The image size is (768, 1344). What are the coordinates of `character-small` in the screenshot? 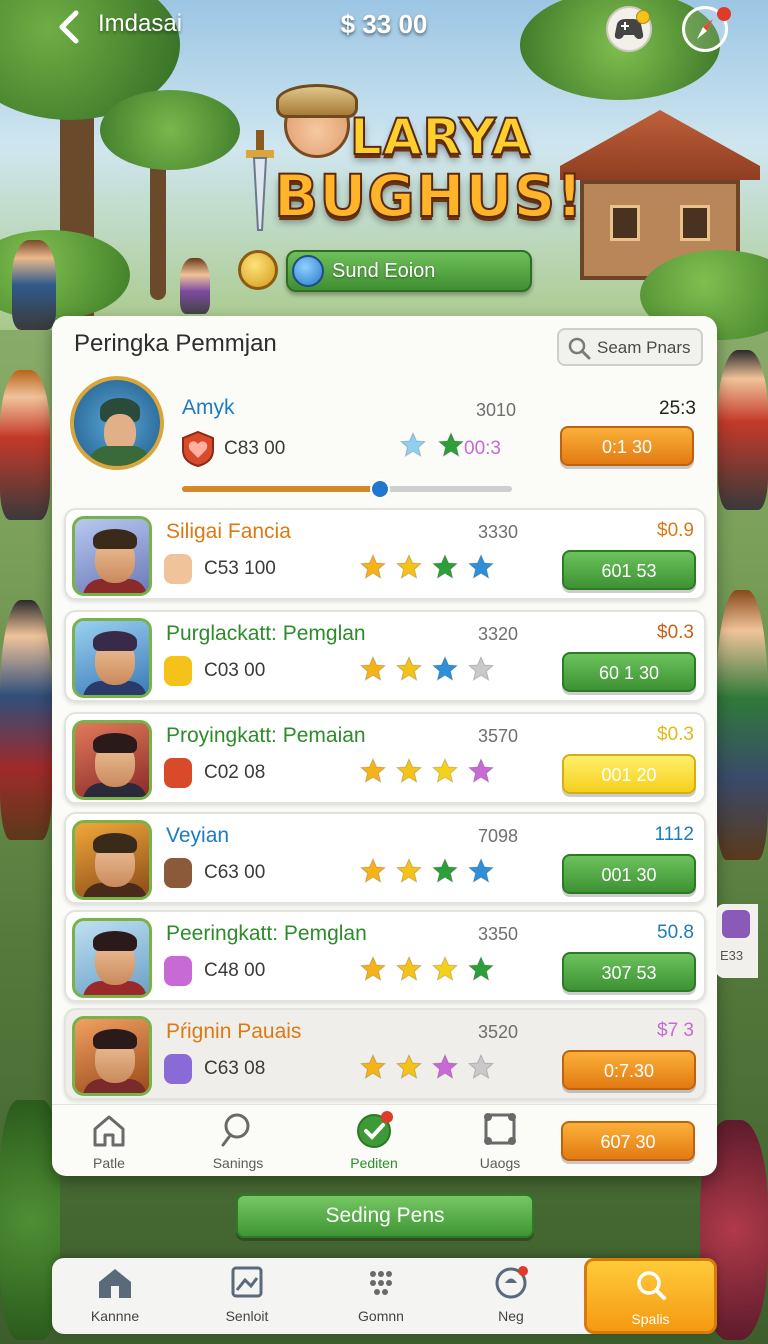 It's located at (195, 286).